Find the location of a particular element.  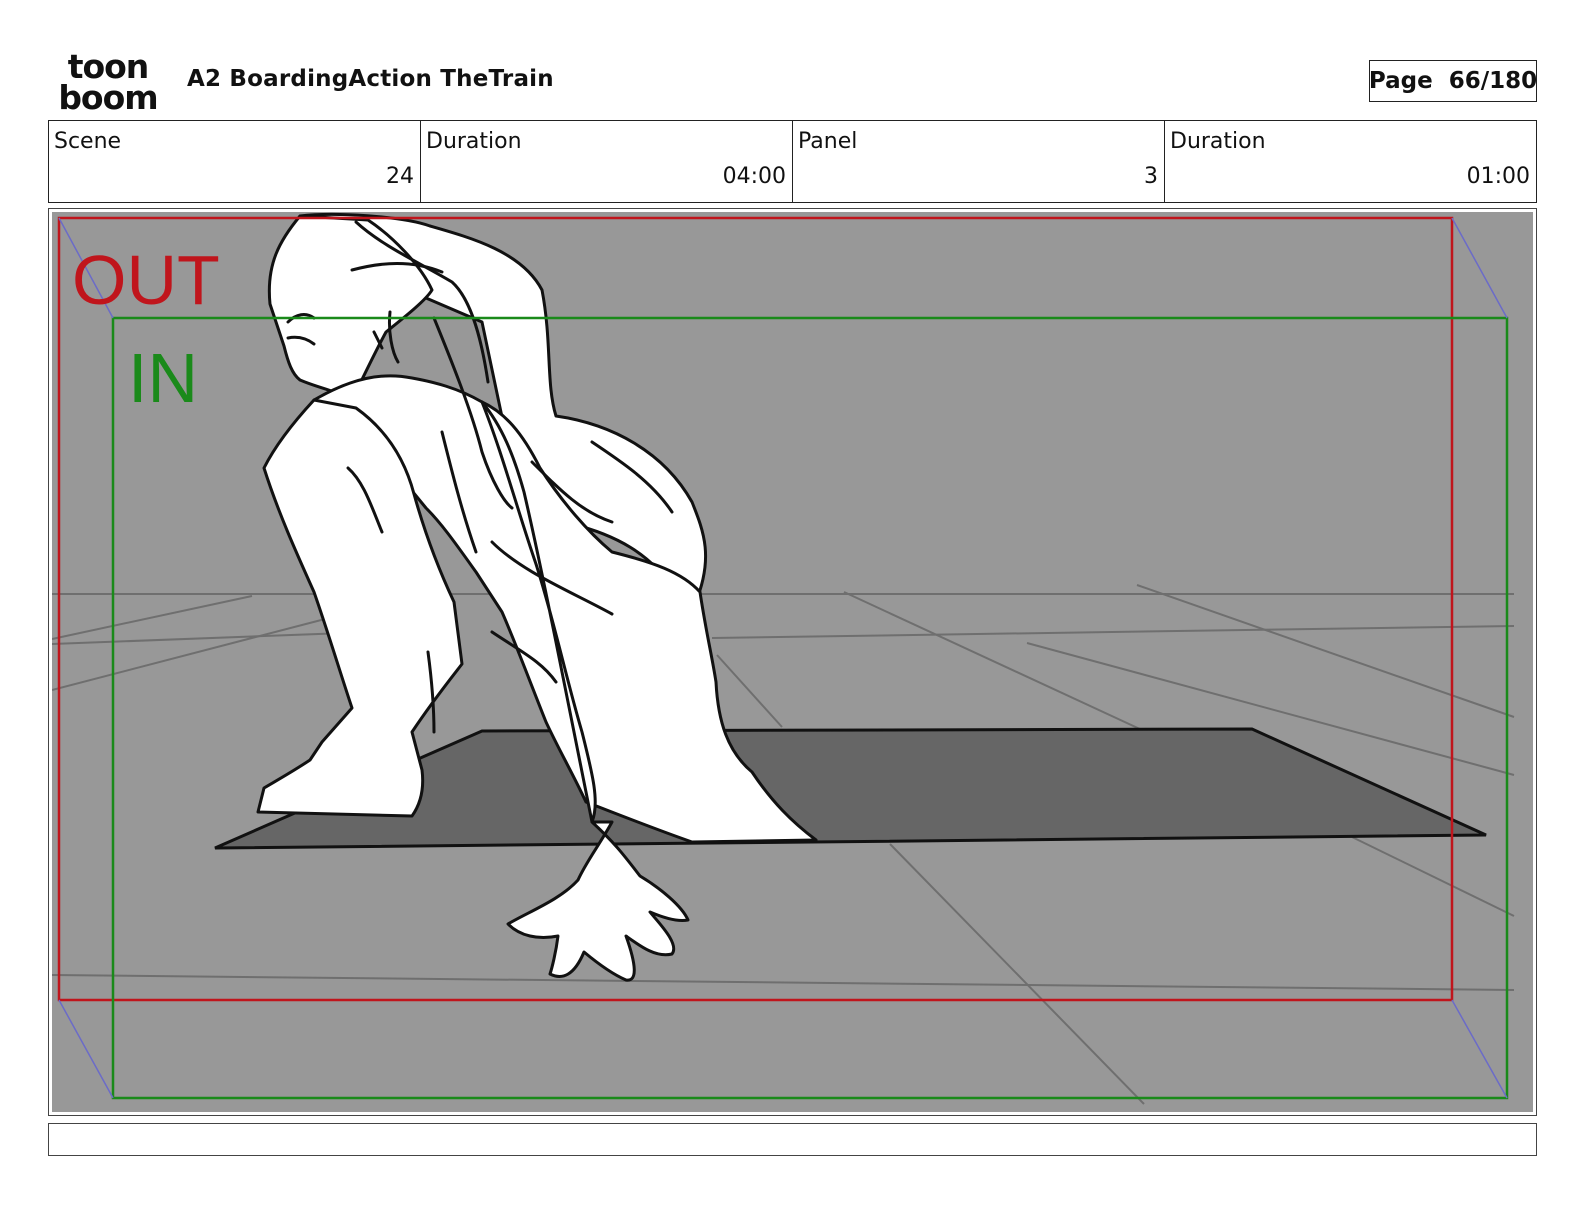

panel-duration-label: Duration is located at coordinates (1218, 141).